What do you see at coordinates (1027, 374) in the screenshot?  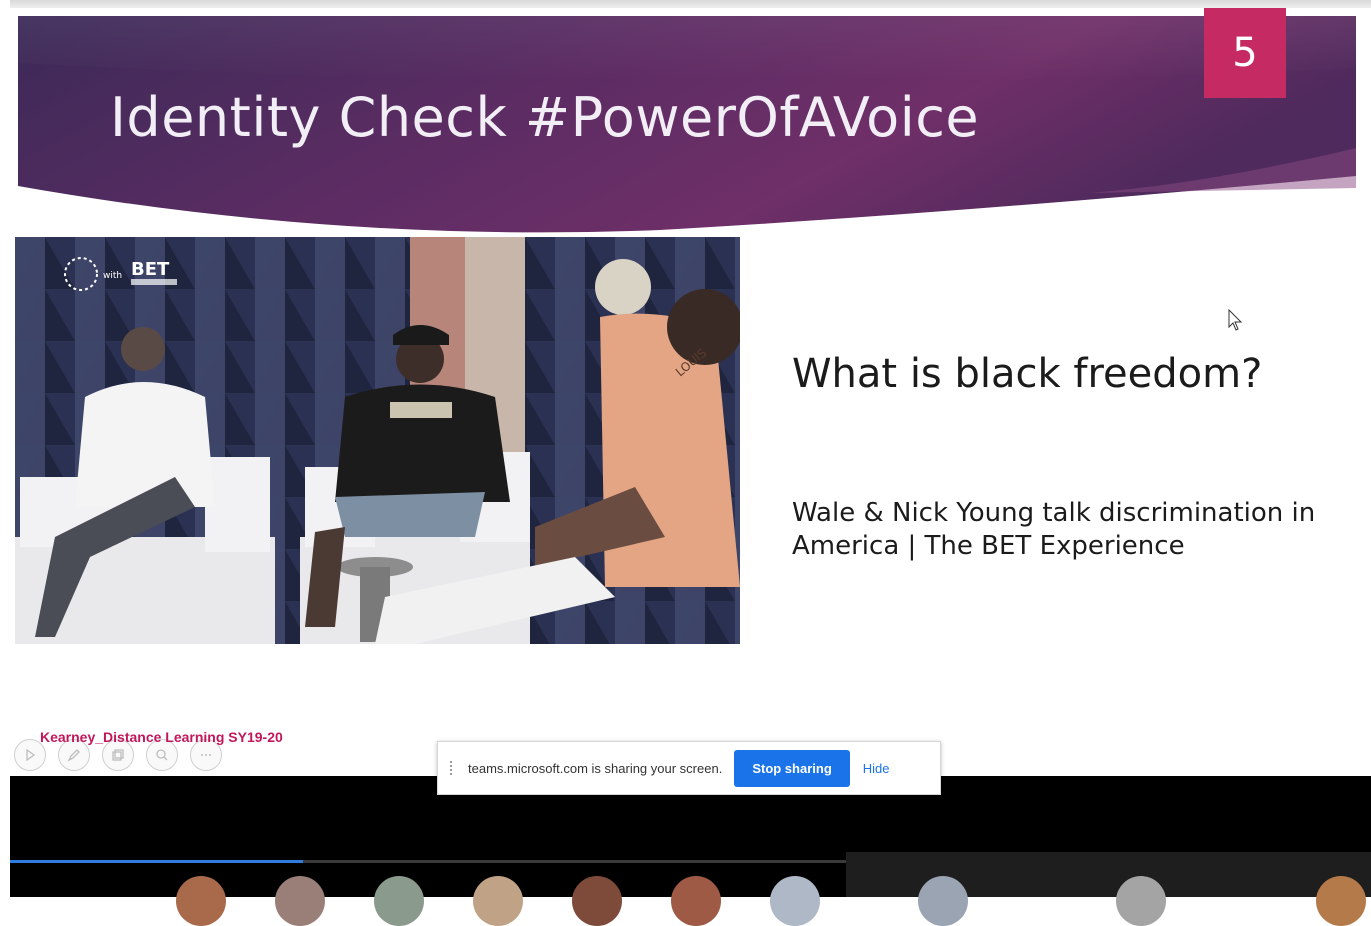 I see `slide-question: What is black freedom?` at bounding box center [1027, 374].